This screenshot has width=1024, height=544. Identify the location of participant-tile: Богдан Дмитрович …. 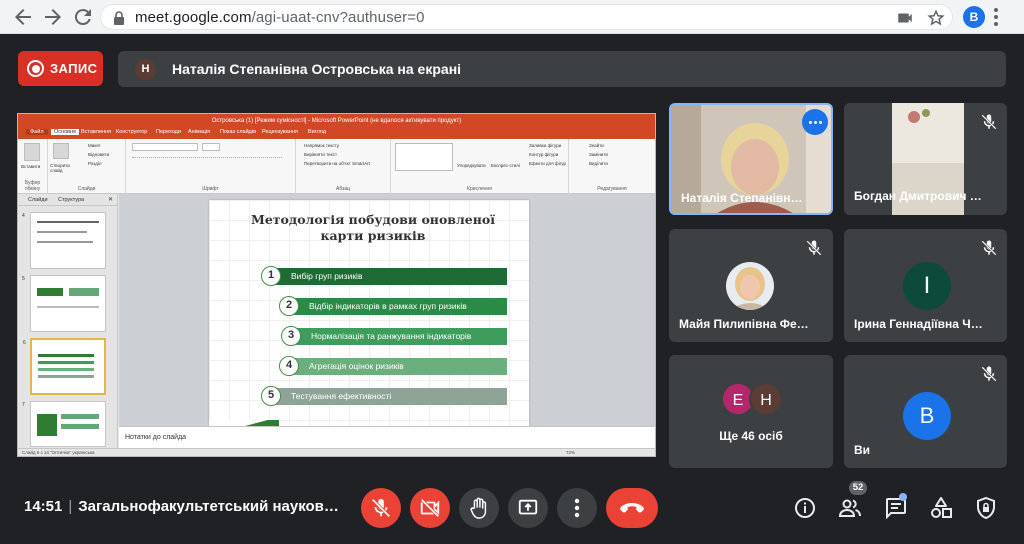
(925, 159).